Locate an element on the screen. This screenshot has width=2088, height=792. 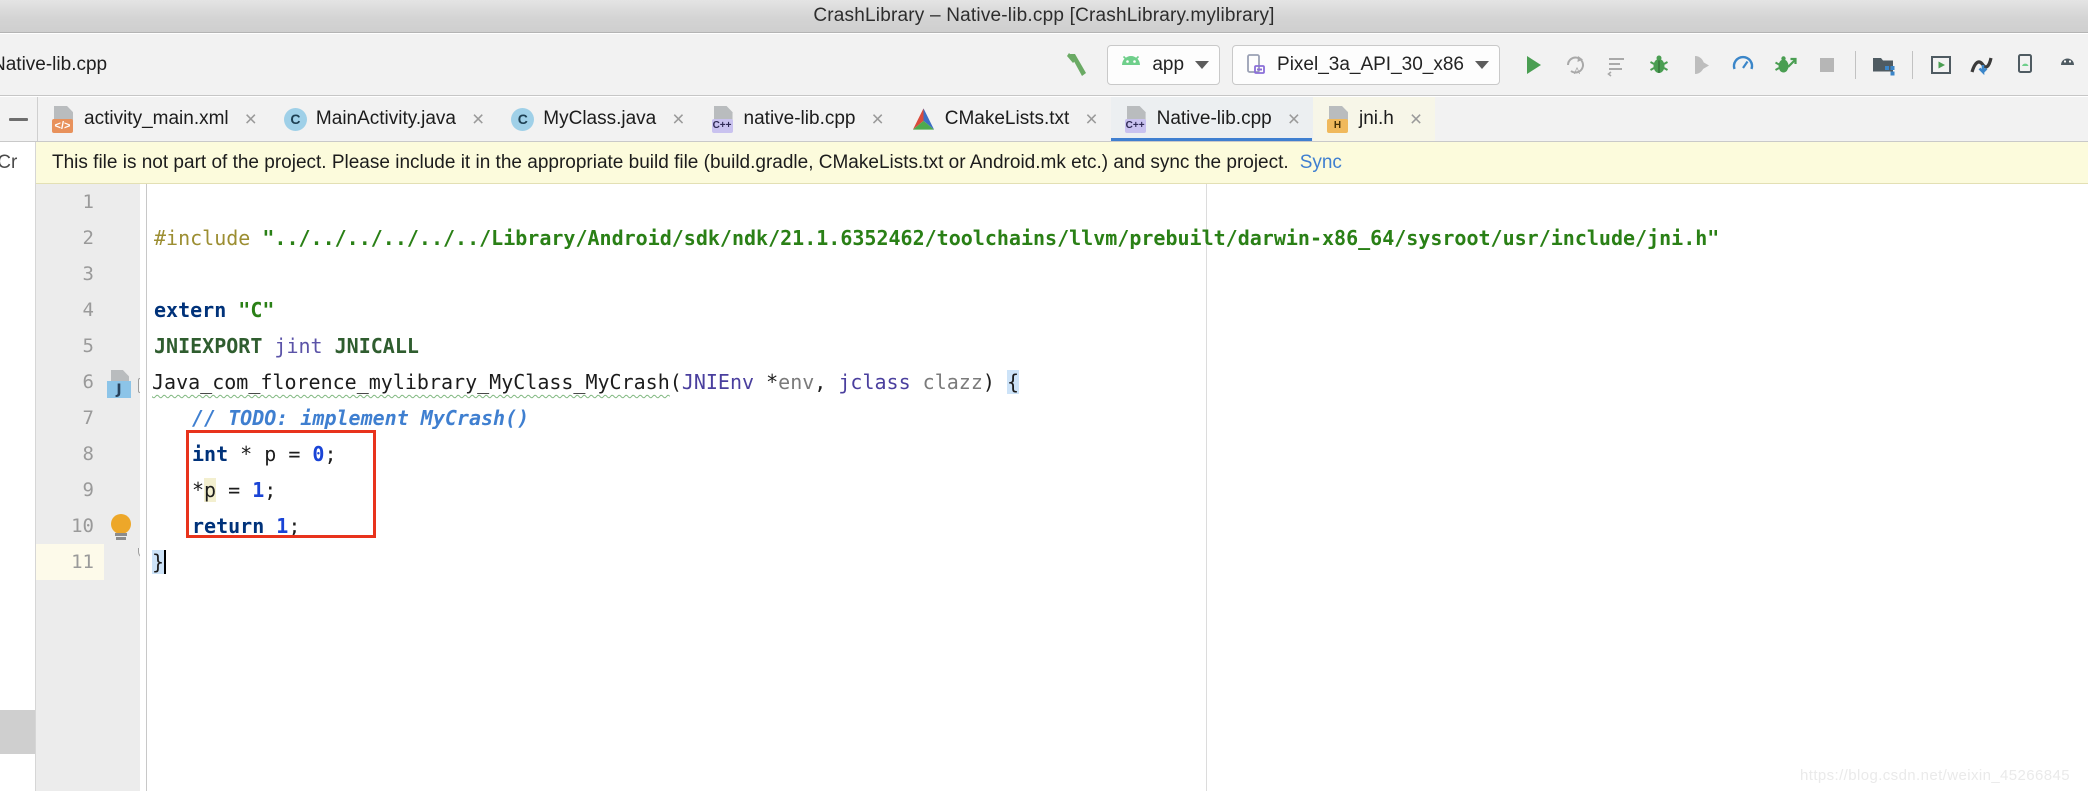
language-linkage-string: "C" is located at coordinates (256, 310).